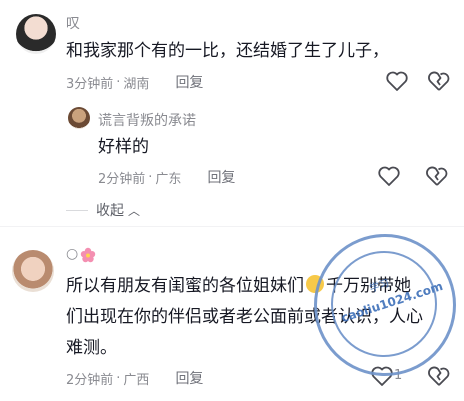 This screenshot has width=464, height=401. Describe the element at coordinates (122, 179) in the screenshot. I see `reply-time: 2分钟前` at that location.